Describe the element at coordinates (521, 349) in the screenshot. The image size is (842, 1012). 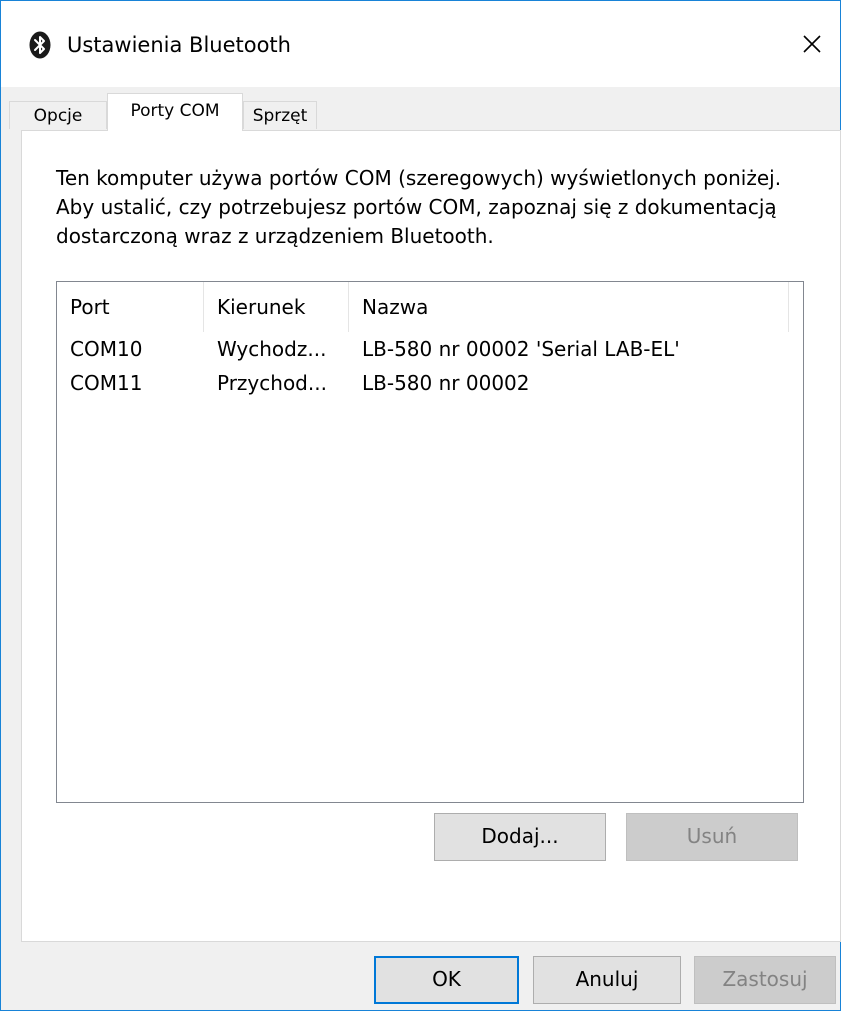
I see `name-cell: LB-580 nr 00002 'Serial LAB-EL'` at that location.